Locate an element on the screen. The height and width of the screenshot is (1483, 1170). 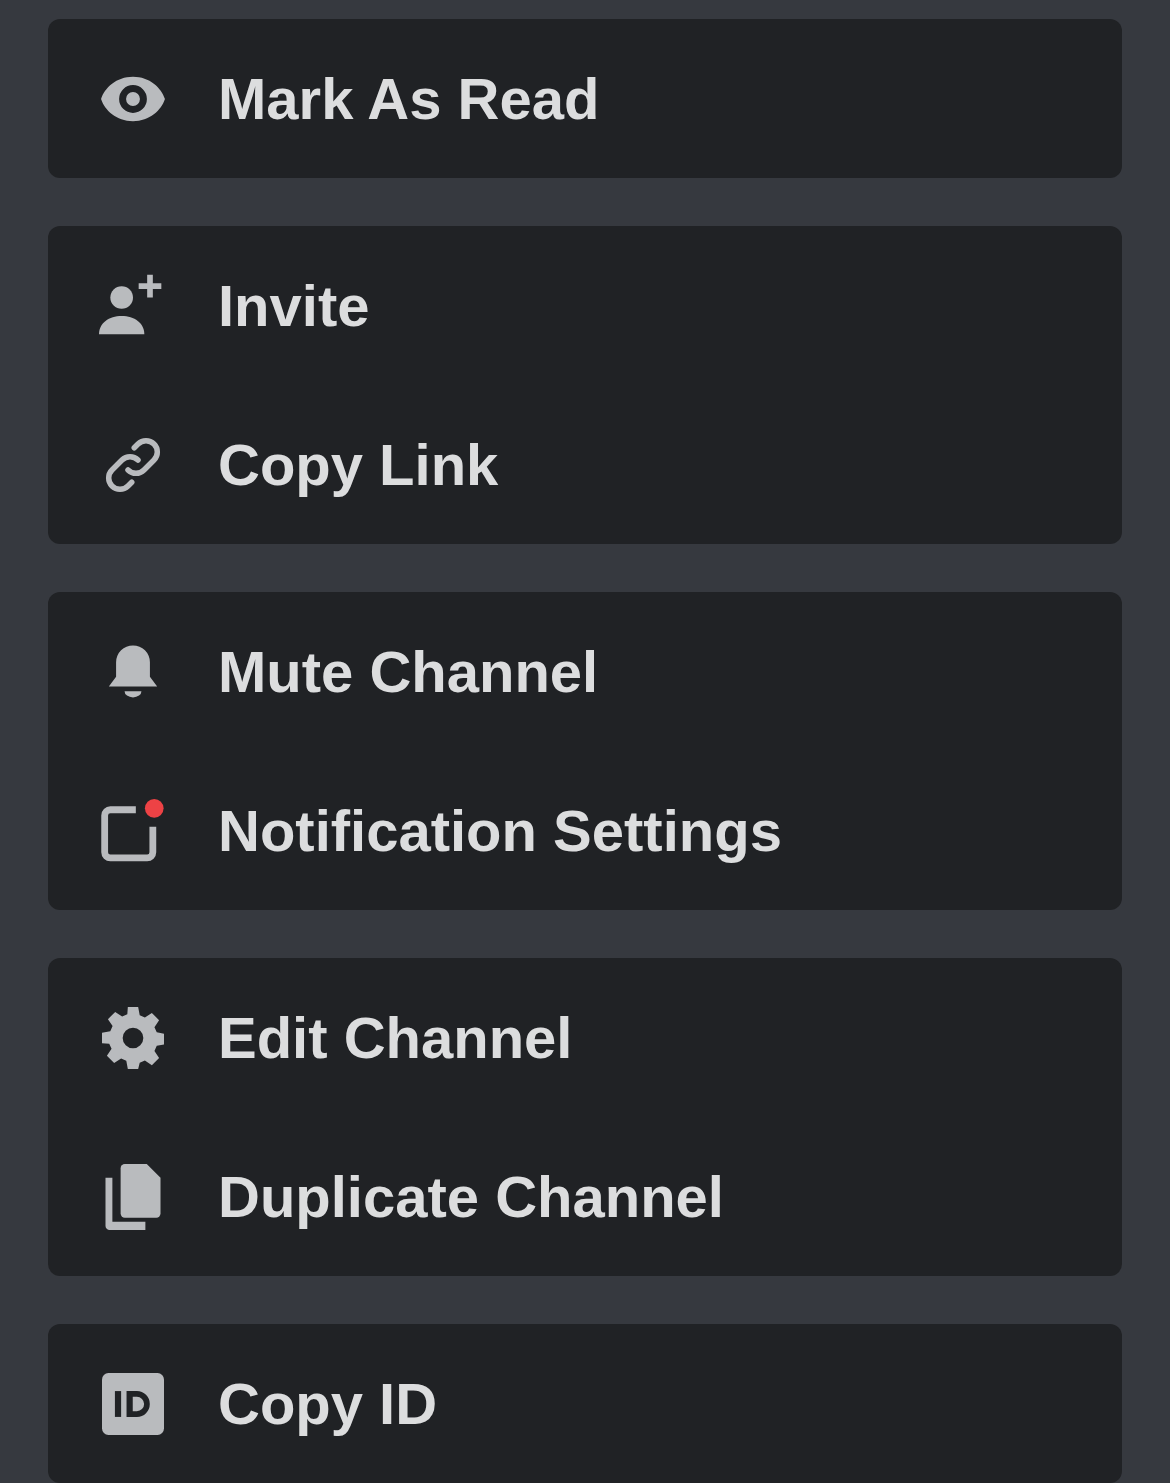
menu-item: Copy ID is located at coordinates (585, 1403).